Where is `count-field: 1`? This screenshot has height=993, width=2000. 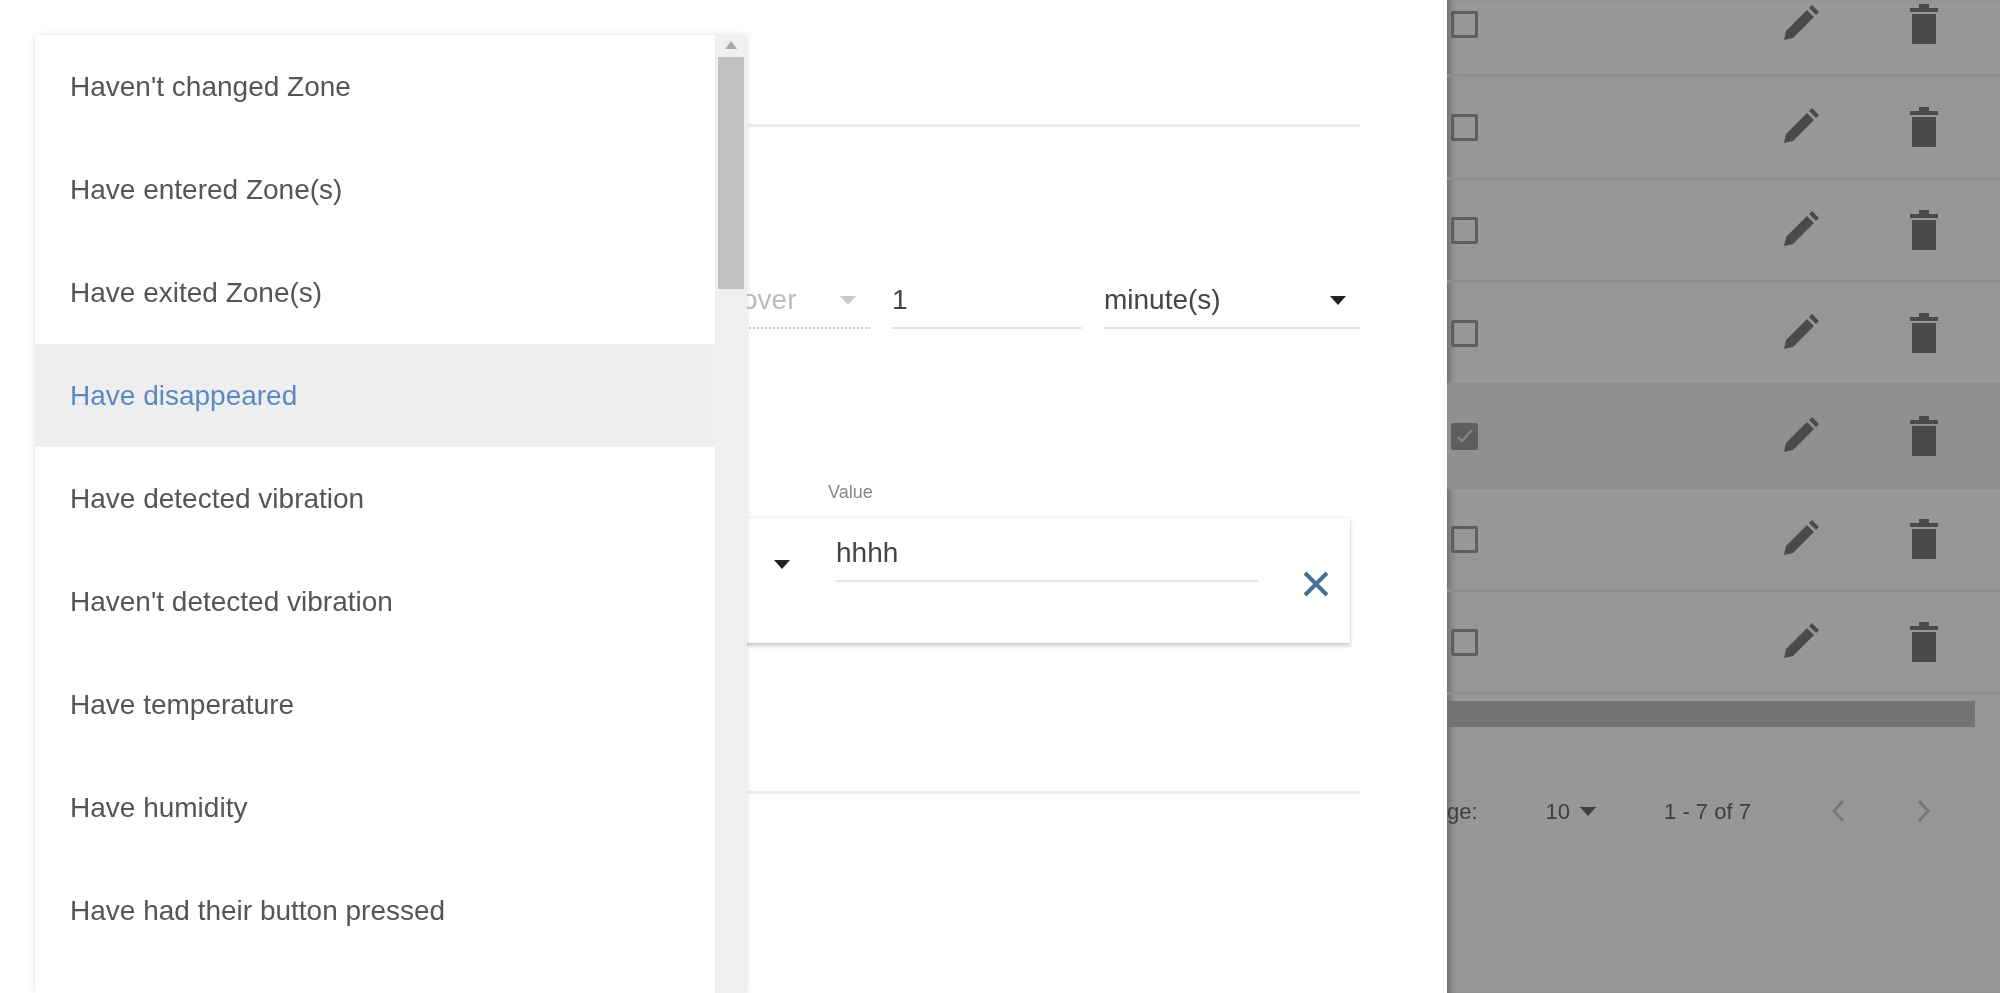 count-field: 1 is located at coordinates (987, 304).